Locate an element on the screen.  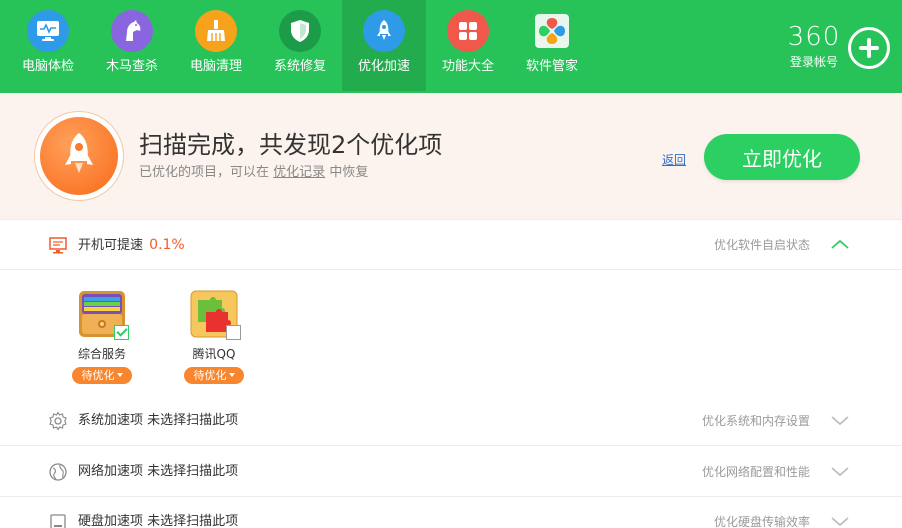
software-manager-icon is located at coordinates (552, 31).